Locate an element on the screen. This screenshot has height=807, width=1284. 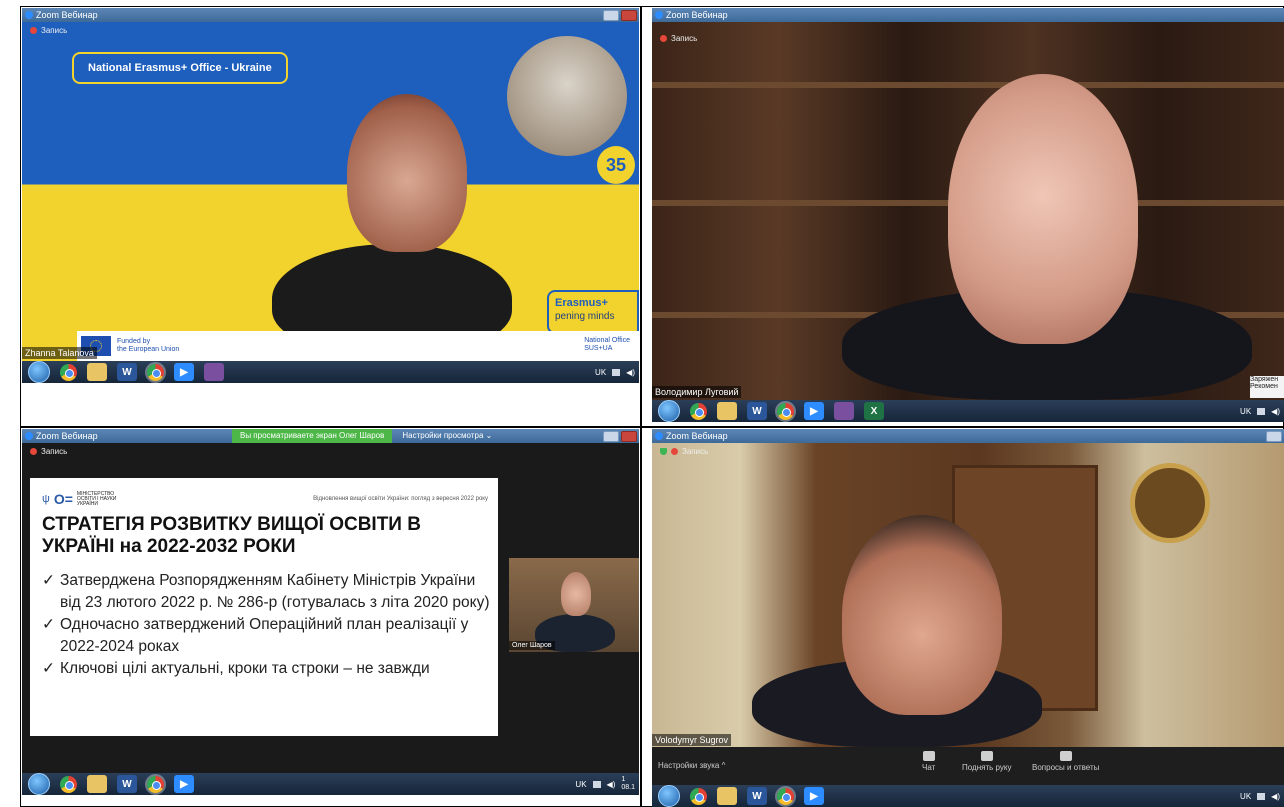
raise-hand-button: Поднять руку is located at coordinates (986, 761).